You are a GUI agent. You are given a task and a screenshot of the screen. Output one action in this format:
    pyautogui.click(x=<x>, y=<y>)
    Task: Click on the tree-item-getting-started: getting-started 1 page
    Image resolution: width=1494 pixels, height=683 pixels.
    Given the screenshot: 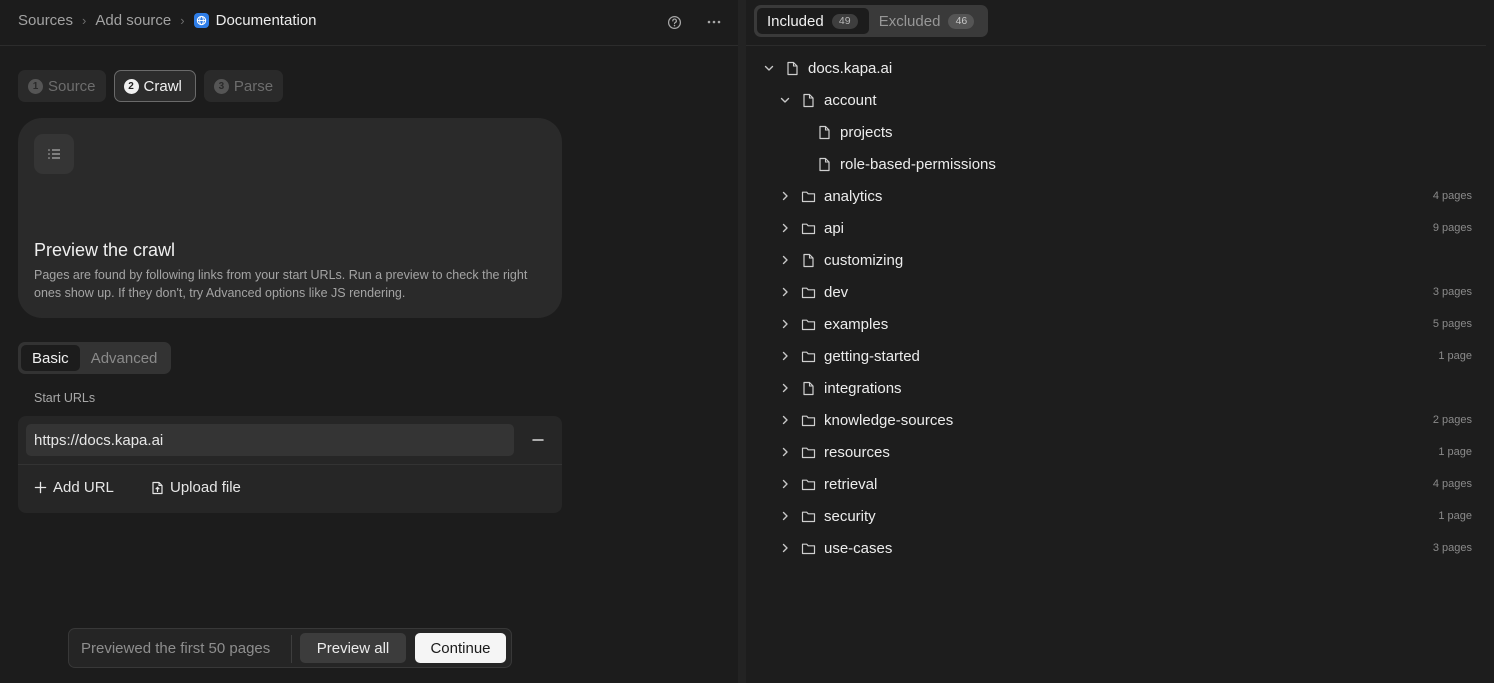 What is the action you would take?
    pyautogui.click(x=1136, y=356)
    